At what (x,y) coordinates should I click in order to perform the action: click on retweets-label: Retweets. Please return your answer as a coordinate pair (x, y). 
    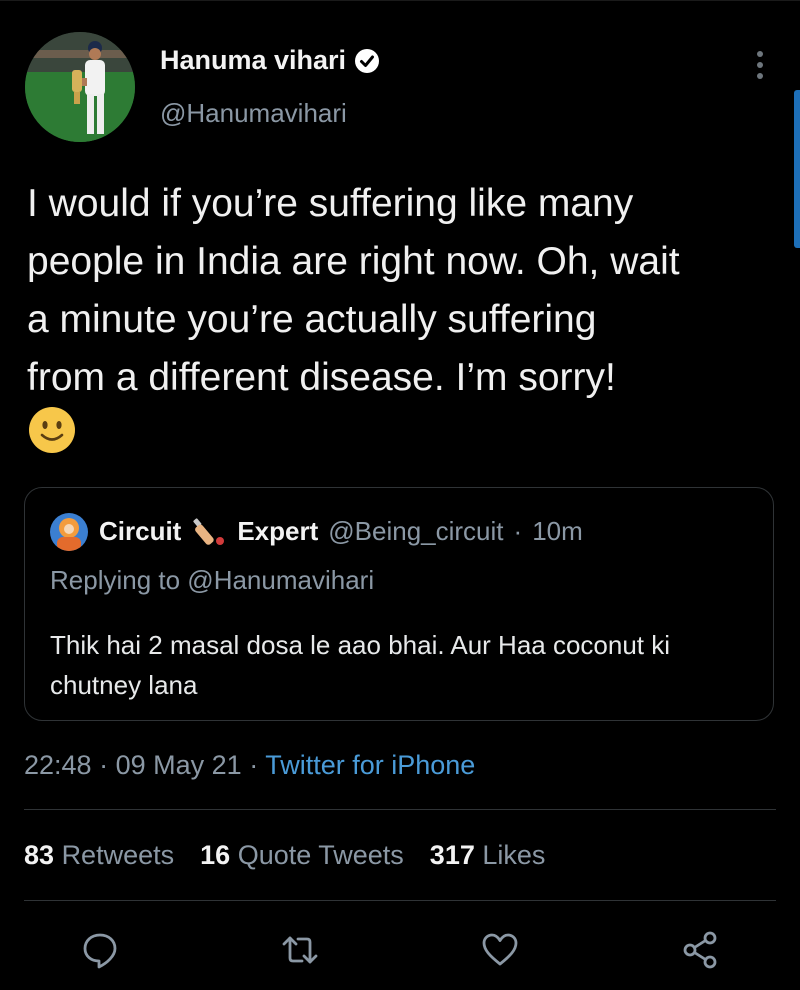
    Looking at the image, I should click on (118, 855).